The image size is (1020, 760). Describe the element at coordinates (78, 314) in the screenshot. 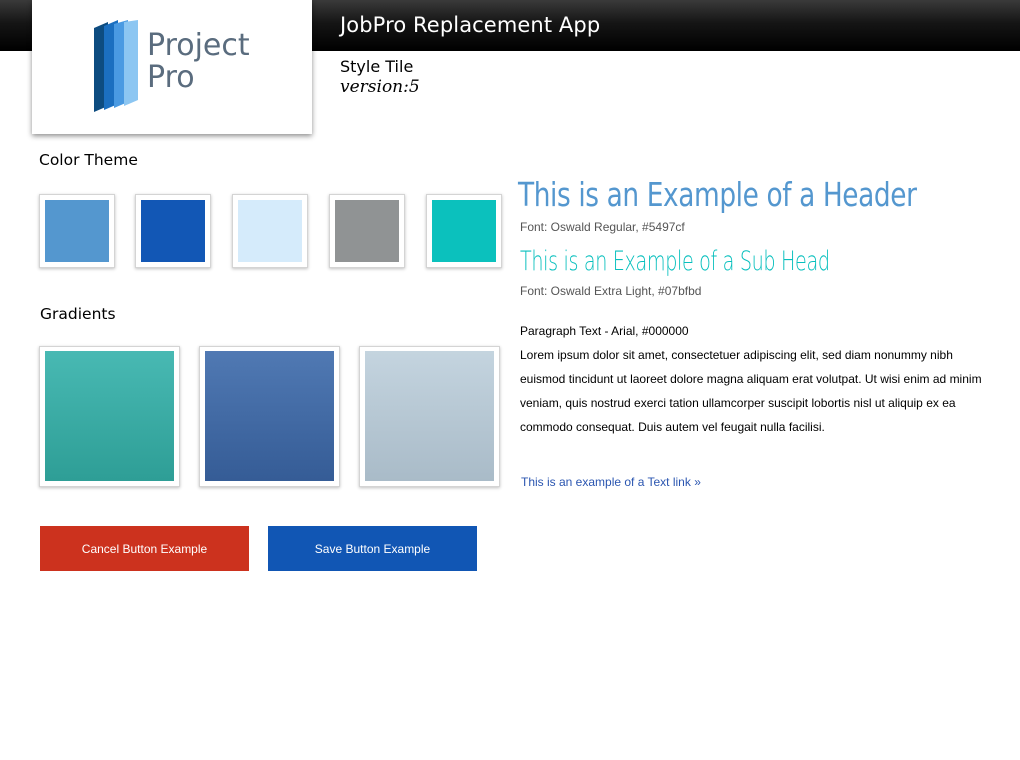

I see `gradients-heading: Gradients` at that location.